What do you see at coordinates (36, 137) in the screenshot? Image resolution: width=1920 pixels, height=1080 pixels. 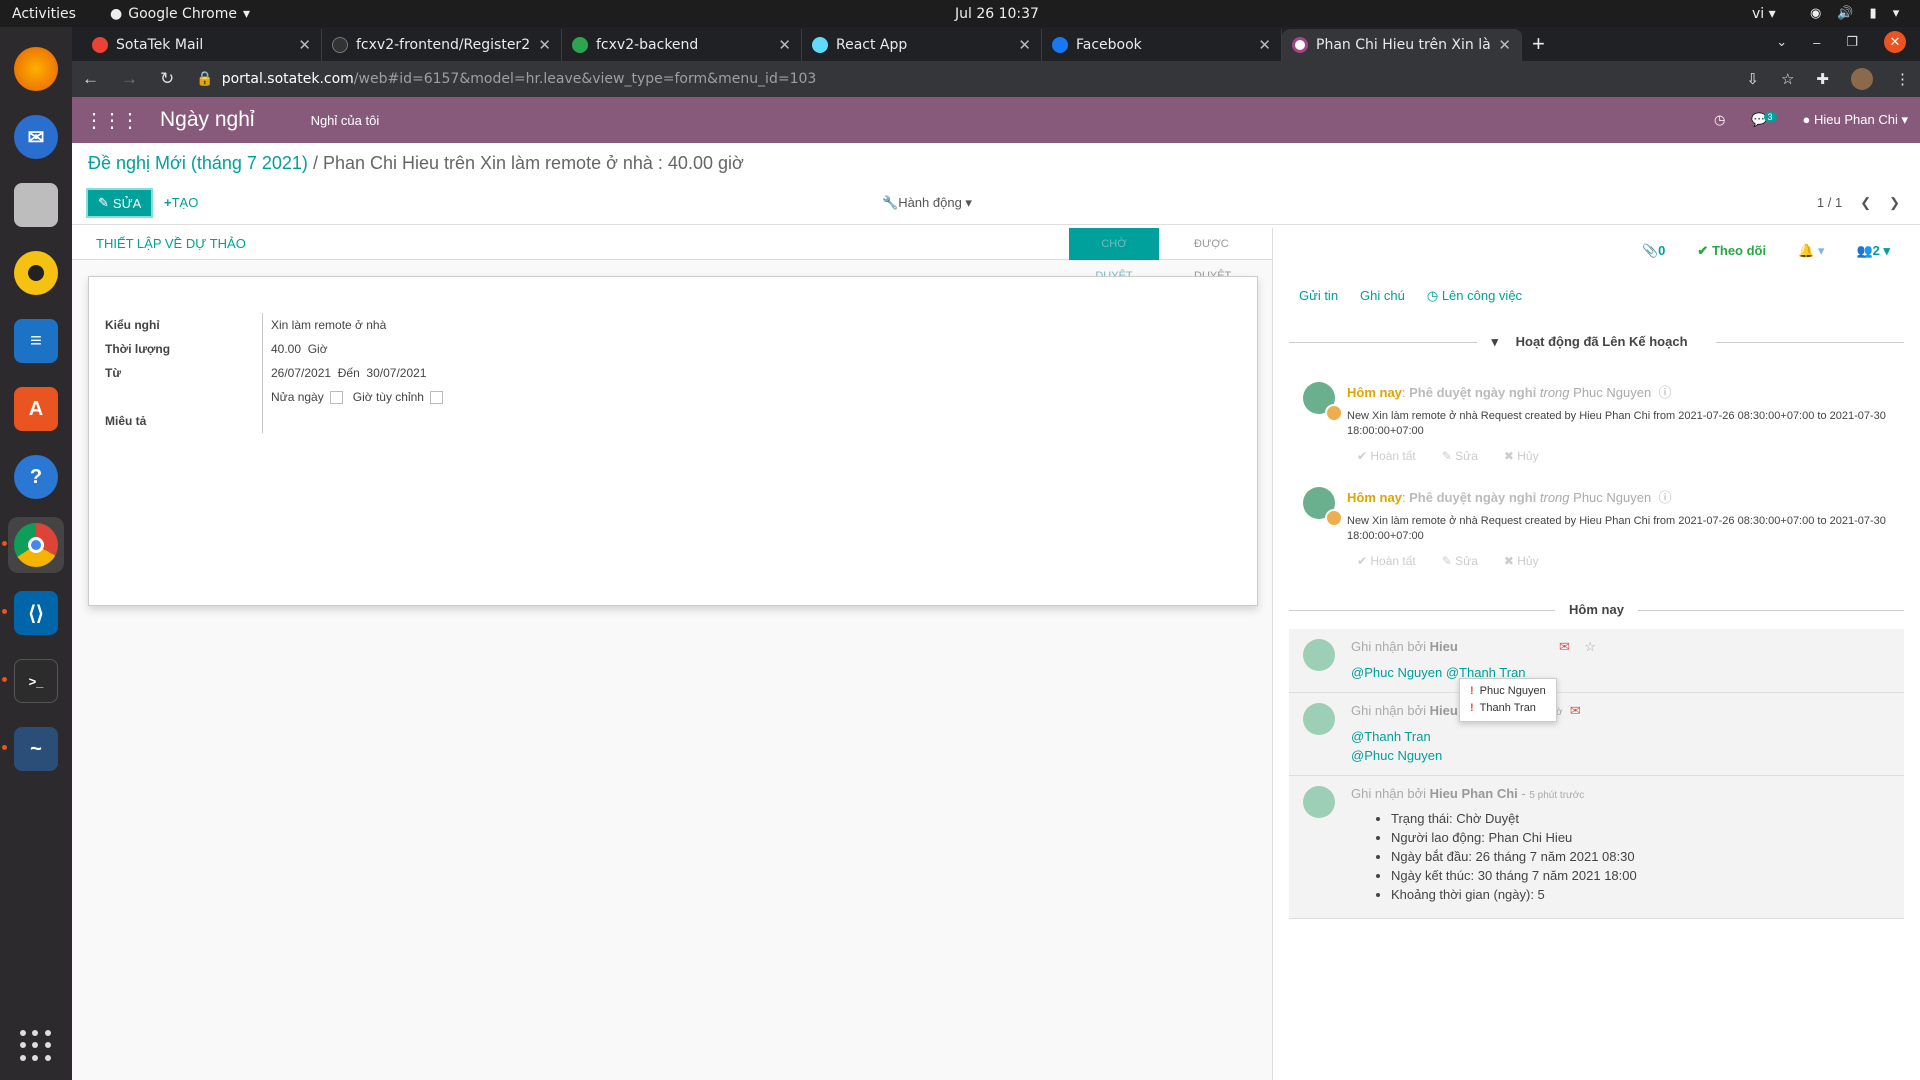 I see `dock-thunderbird: ✉` at bounding box center [36, 137].